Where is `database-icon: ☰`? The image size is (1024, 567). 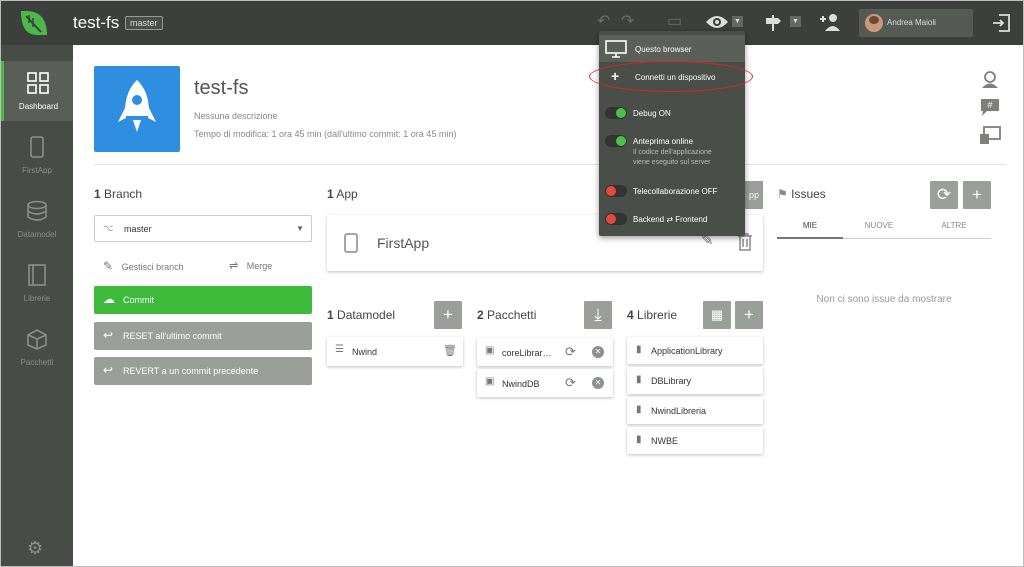 database-icon: ☰ is located at coordinates (339, 349).